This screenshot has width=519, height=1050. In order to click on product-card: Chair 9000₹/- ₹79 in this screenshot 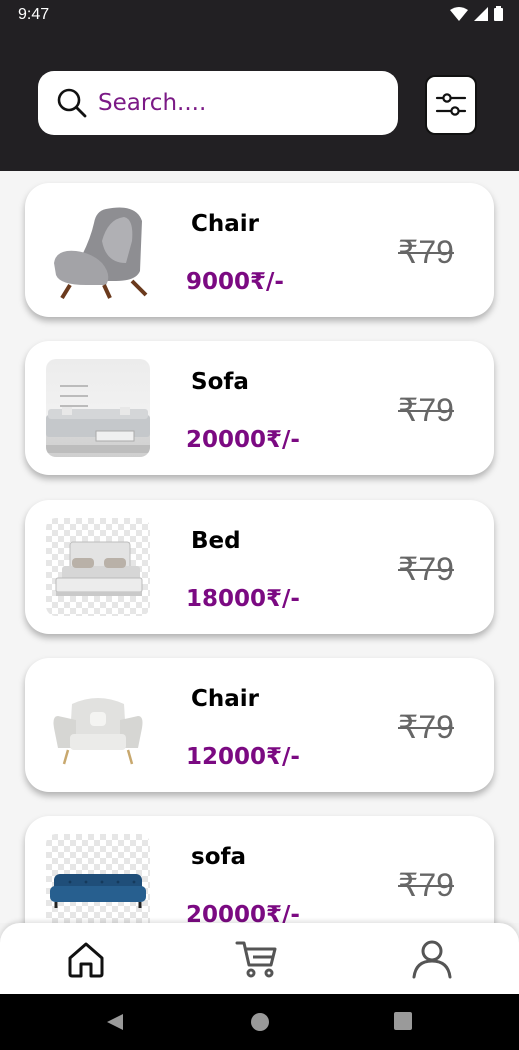, I will do `click(259, 250)`.